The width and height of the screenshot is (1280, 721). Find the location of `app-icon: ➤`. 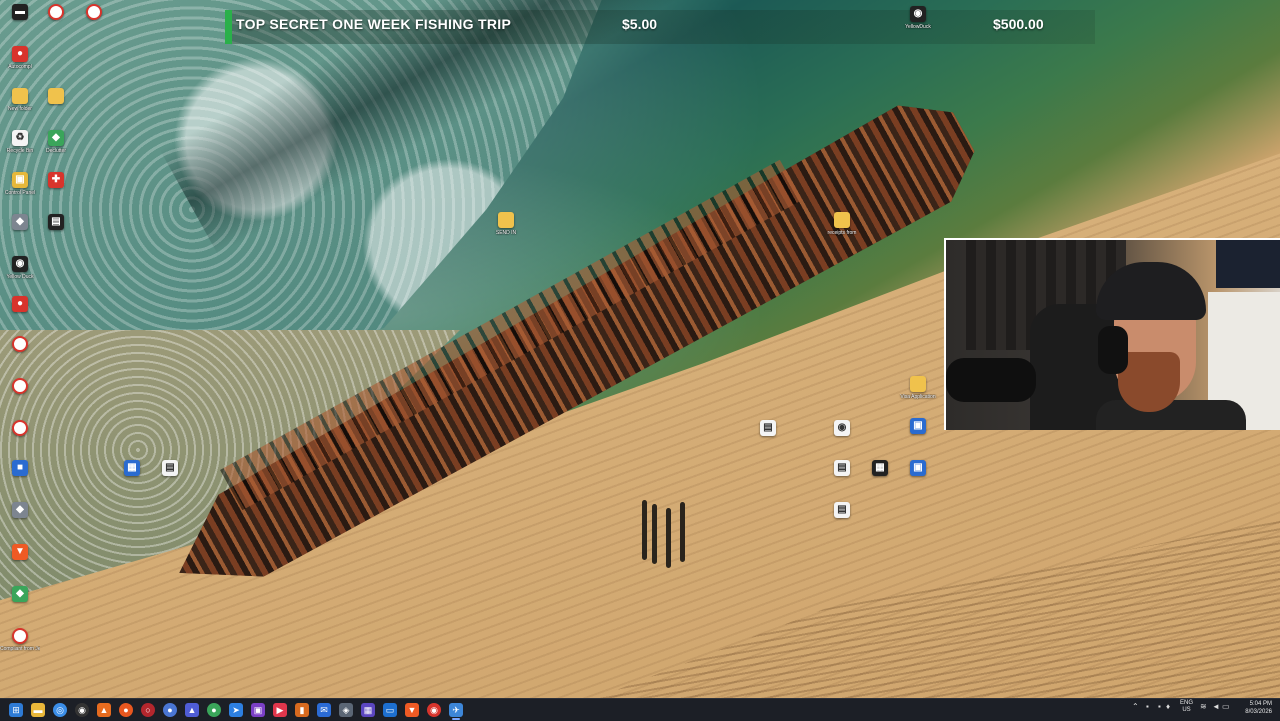

app-icon: ➤ is located at coordinates (236, 710).